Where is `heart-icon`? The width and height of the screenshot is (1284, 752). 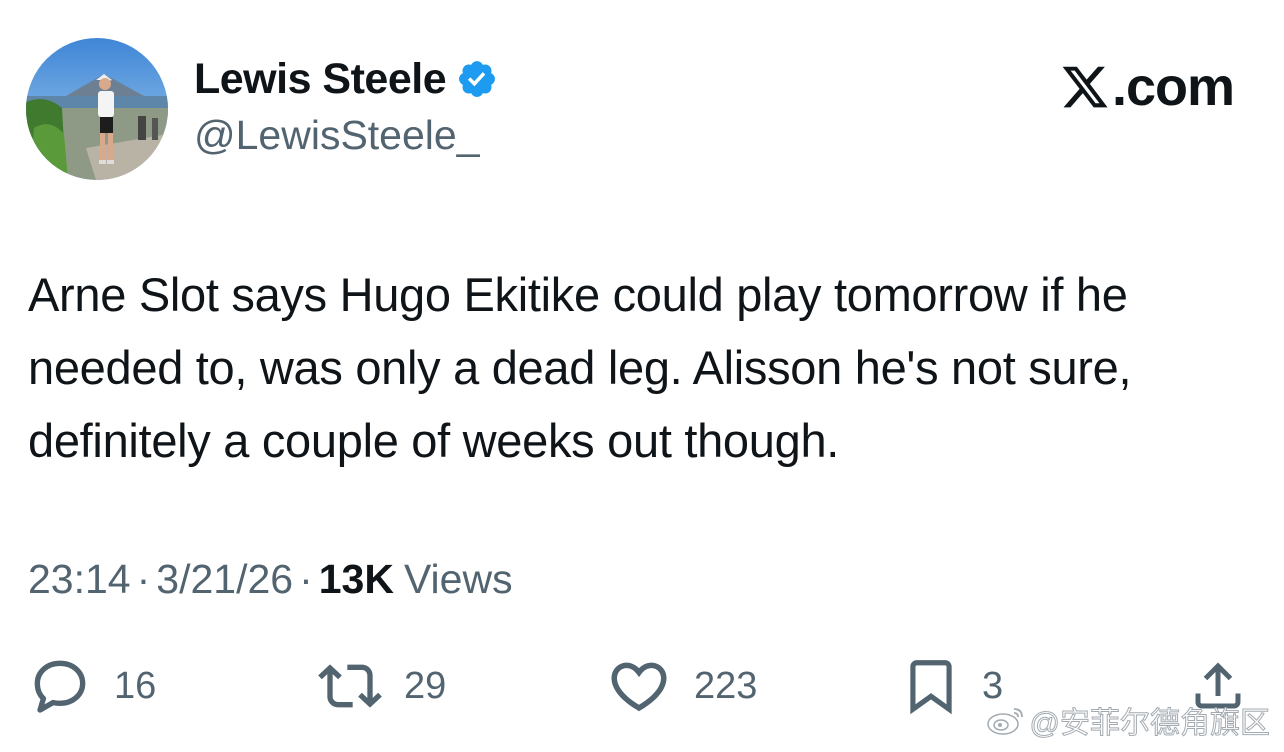
heart-icon is located at coordinates (639, 687).